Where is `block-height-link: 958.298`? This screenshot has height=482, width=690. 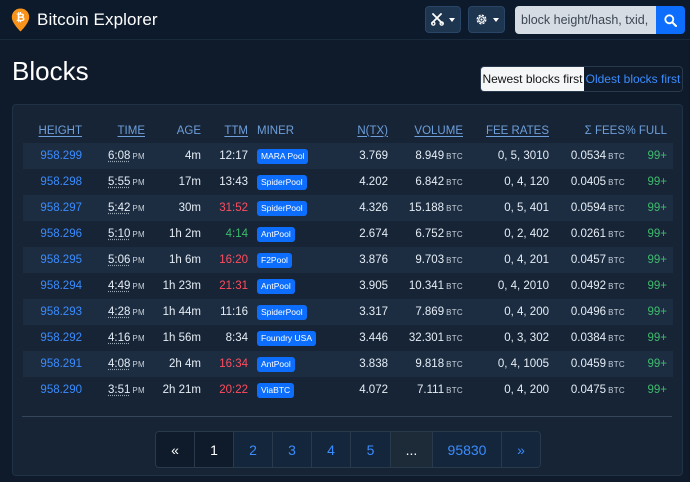 block-height-link: 958.298 is located at coordinates (61, 182).